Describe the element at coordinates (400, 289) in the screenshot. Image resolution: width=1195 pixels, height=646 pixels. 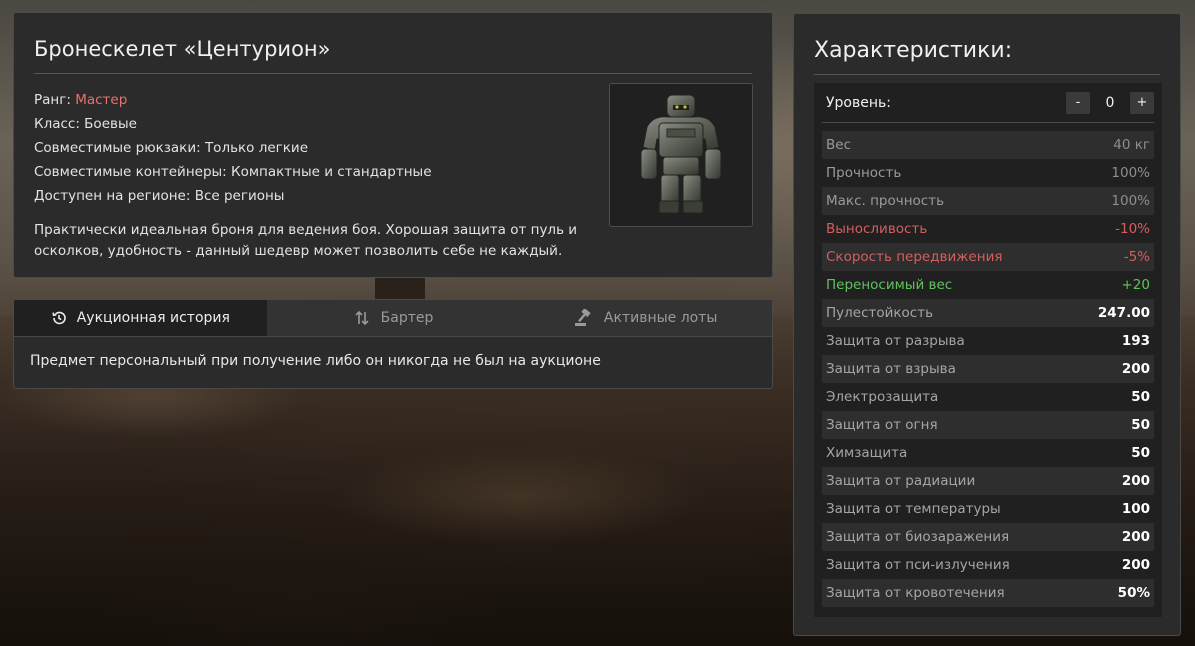
I see `background-tower` at that location.